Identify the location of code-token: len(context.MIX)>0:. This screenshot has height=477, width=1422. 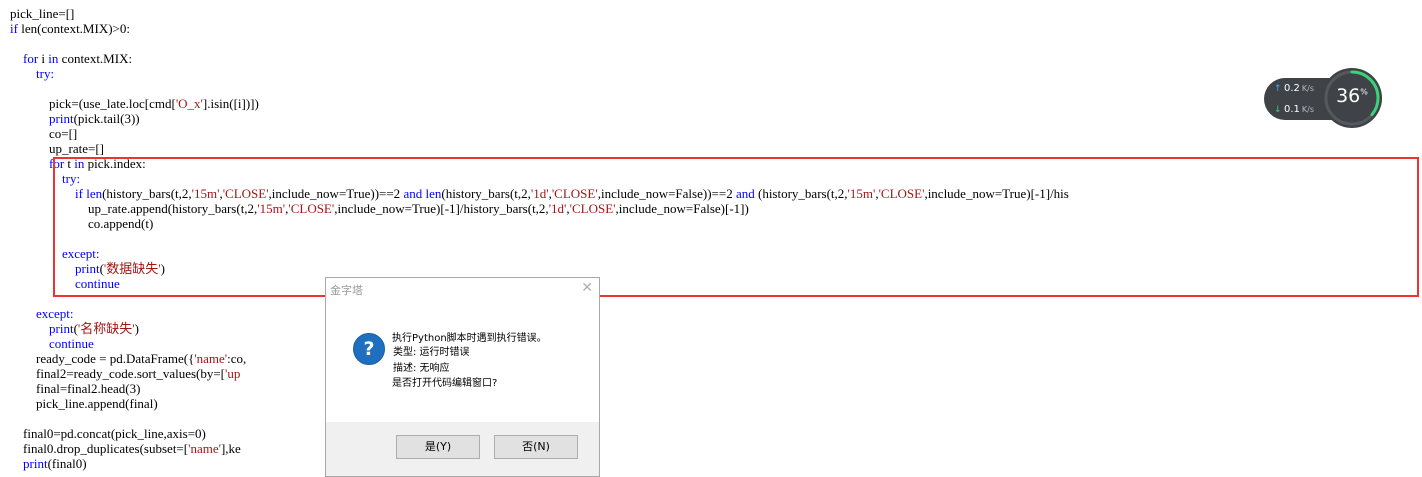
(73, 28).